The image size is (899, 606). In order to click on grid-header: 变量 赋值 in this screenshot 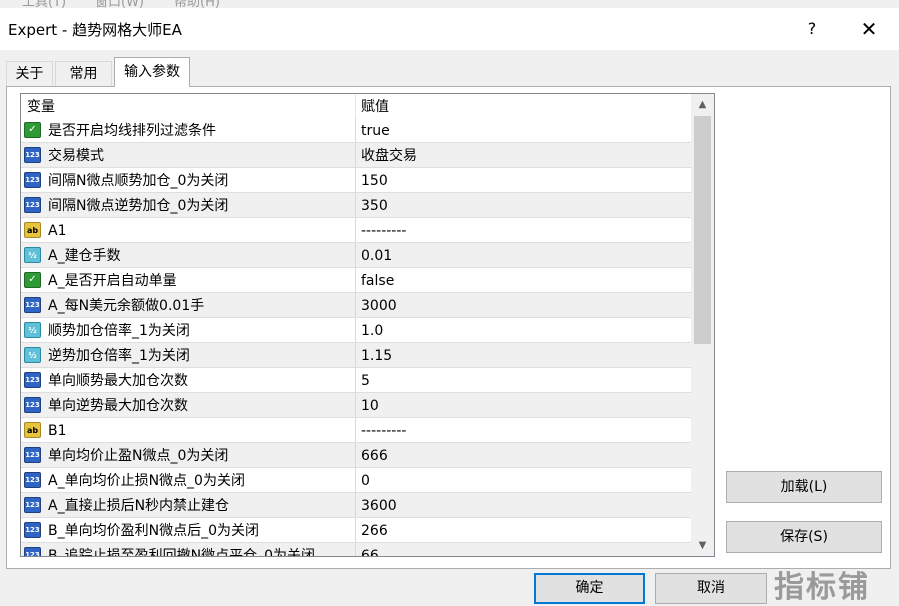, I will do `click(356, 106)`.